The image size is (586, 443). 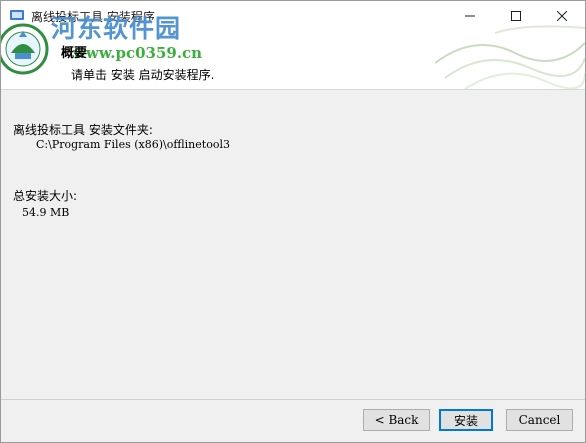 I want to click on maximize-button, so click(x=516, y=16).